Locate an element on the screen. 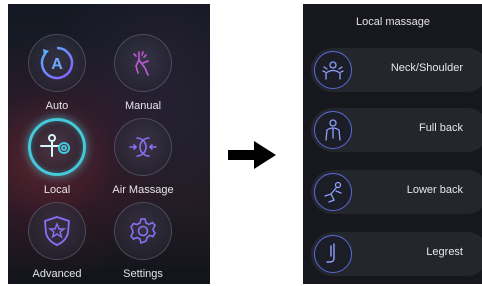 Image resolution: width=482 pixels, height=286 pixels. tile-advanced: Advanced is located at coordinates (57, 241).